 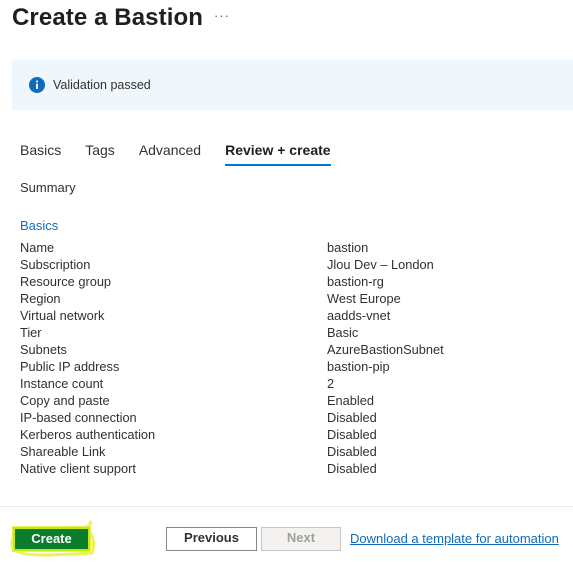 What do you see at coordinates (290, 316) in the screenshot?
I see `summary-row: Virtual network aadds-vnet` at bounding box center [290, 316].